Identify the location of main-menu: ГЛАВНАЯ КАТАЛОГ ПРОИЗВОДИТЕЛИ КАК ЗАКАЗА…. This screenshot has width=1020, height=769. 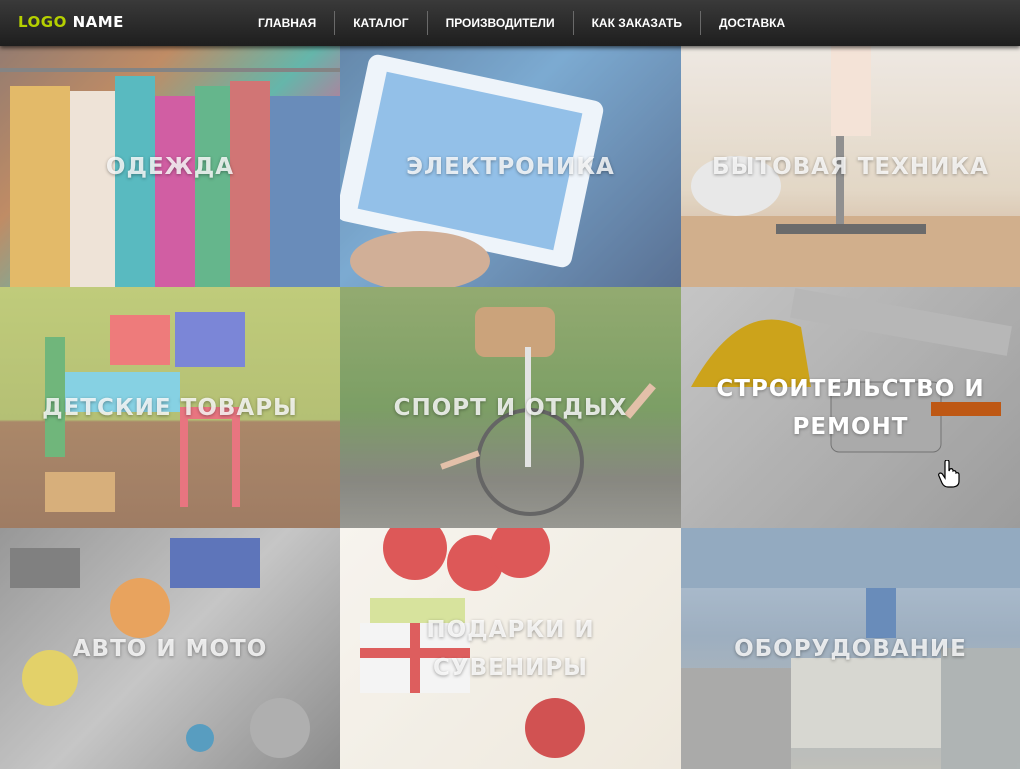
(521, 23).